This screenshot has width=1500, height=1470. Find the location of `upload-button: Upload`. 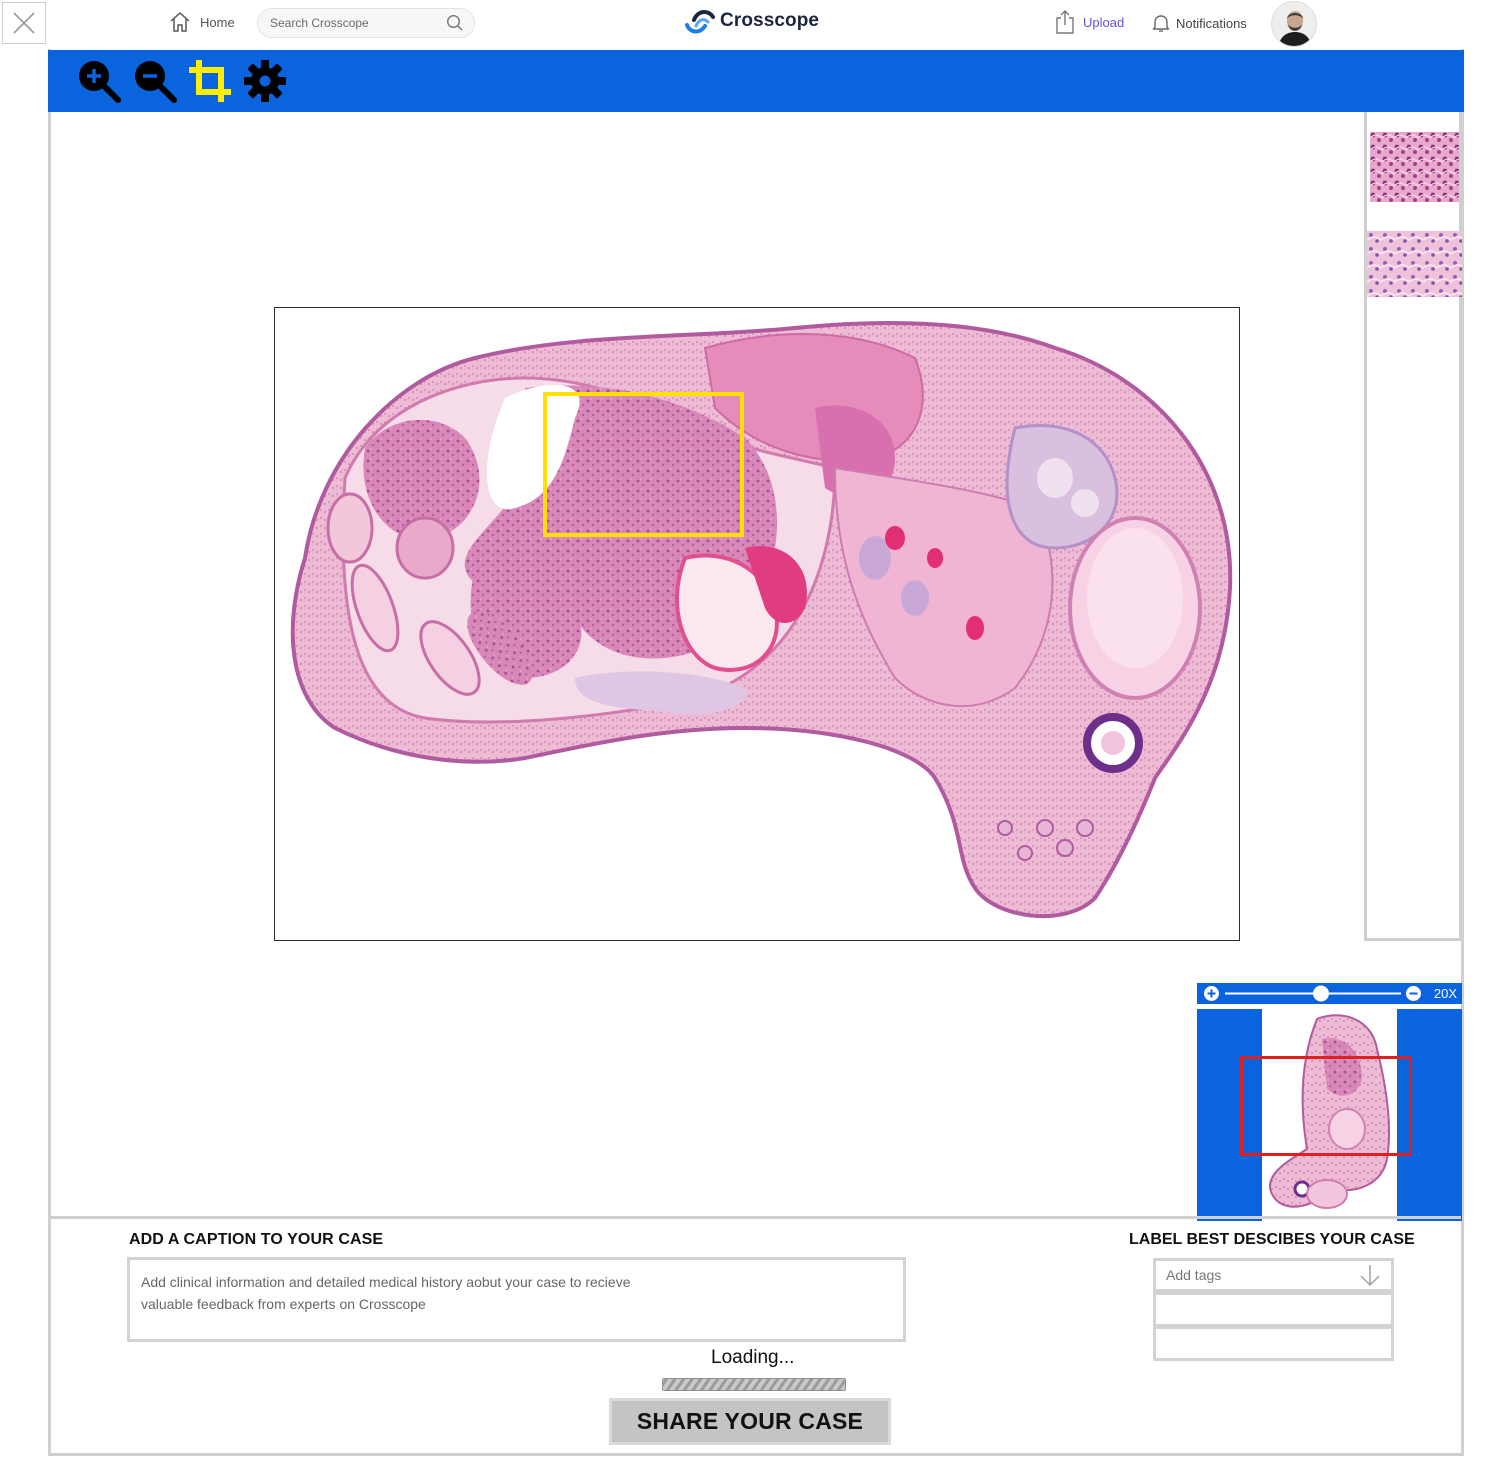

upload-button: Upload is located at coordinates (1089, 22).